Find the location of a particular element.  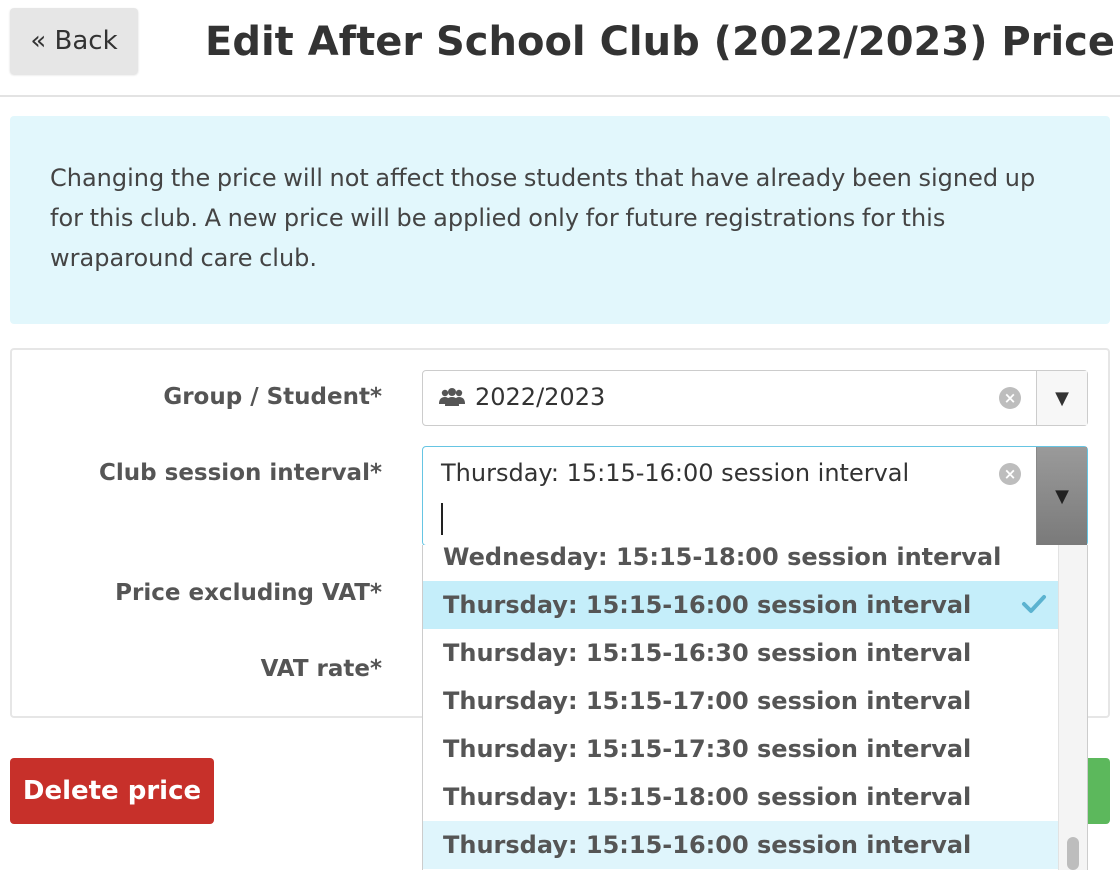

back-button: « Back is located at coordinates (74, 41).